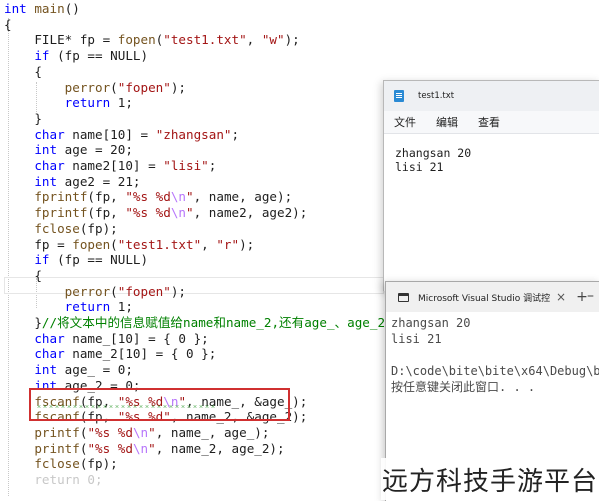 This screenshot has width=599, height=501. Describe the element at coordinates (95, 370) in the screenshot. I see `code-token: age_ = 0;` at that location.